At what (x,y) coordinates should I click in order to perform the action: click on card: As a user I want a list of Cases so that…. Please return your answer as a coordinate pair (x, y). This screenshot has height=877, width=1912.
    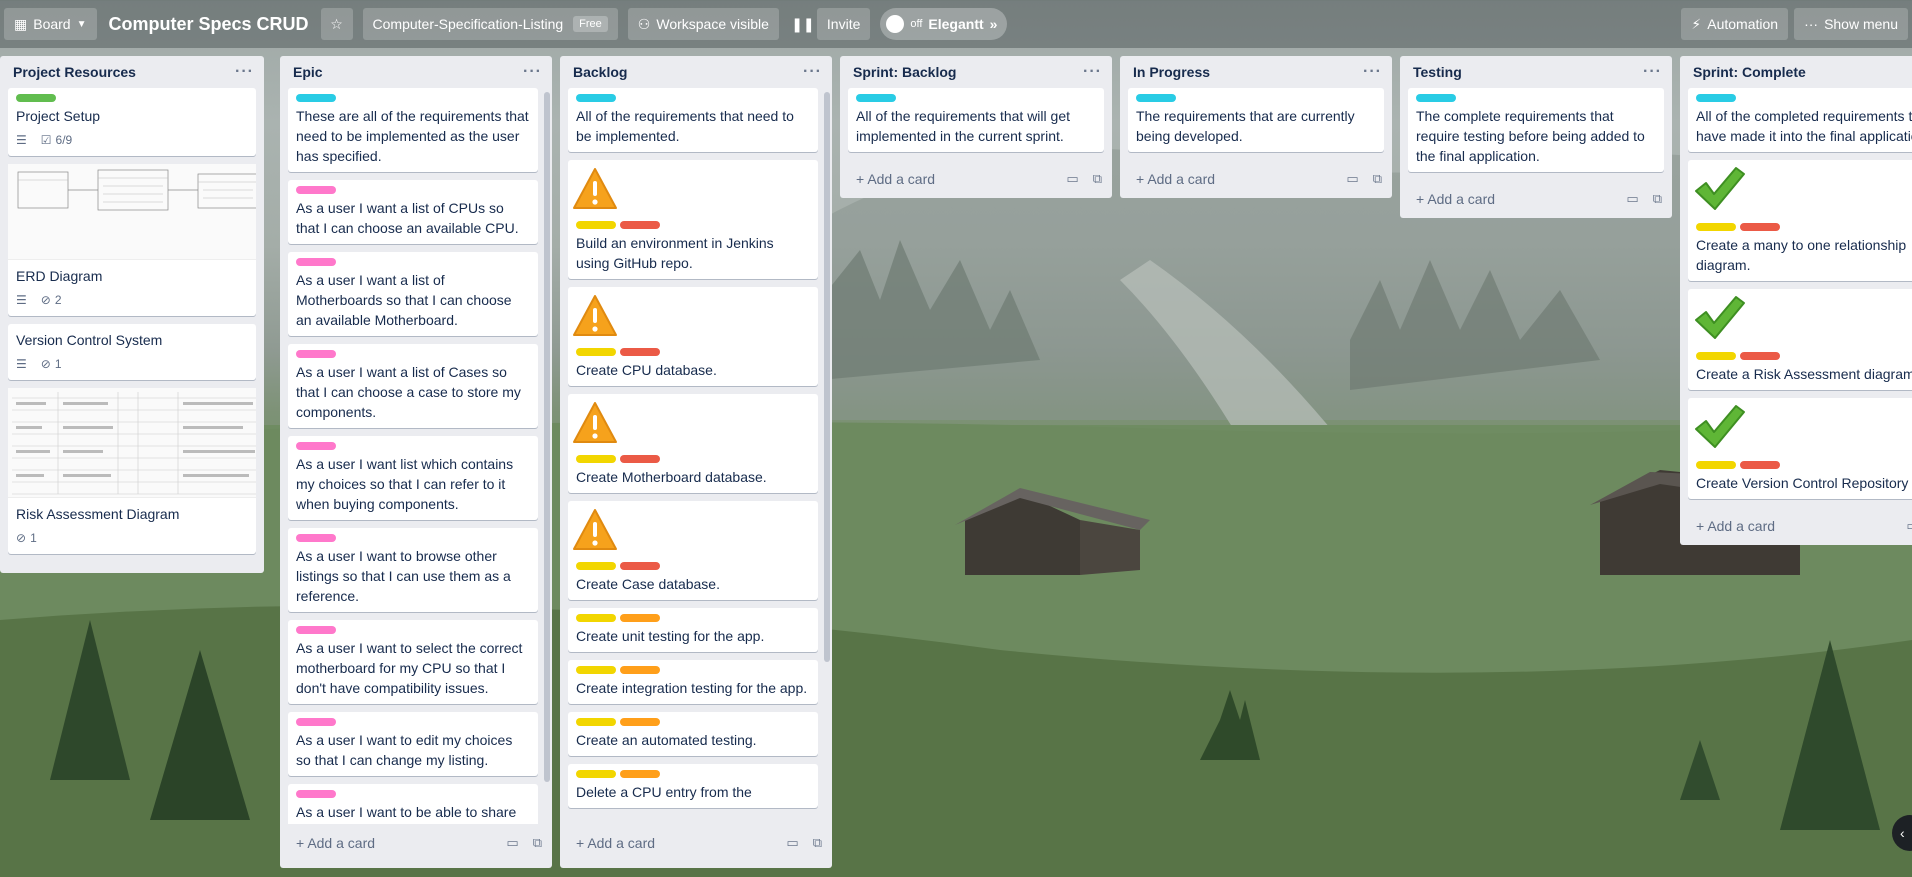
    Looking at the image, I should click on (413, 386).